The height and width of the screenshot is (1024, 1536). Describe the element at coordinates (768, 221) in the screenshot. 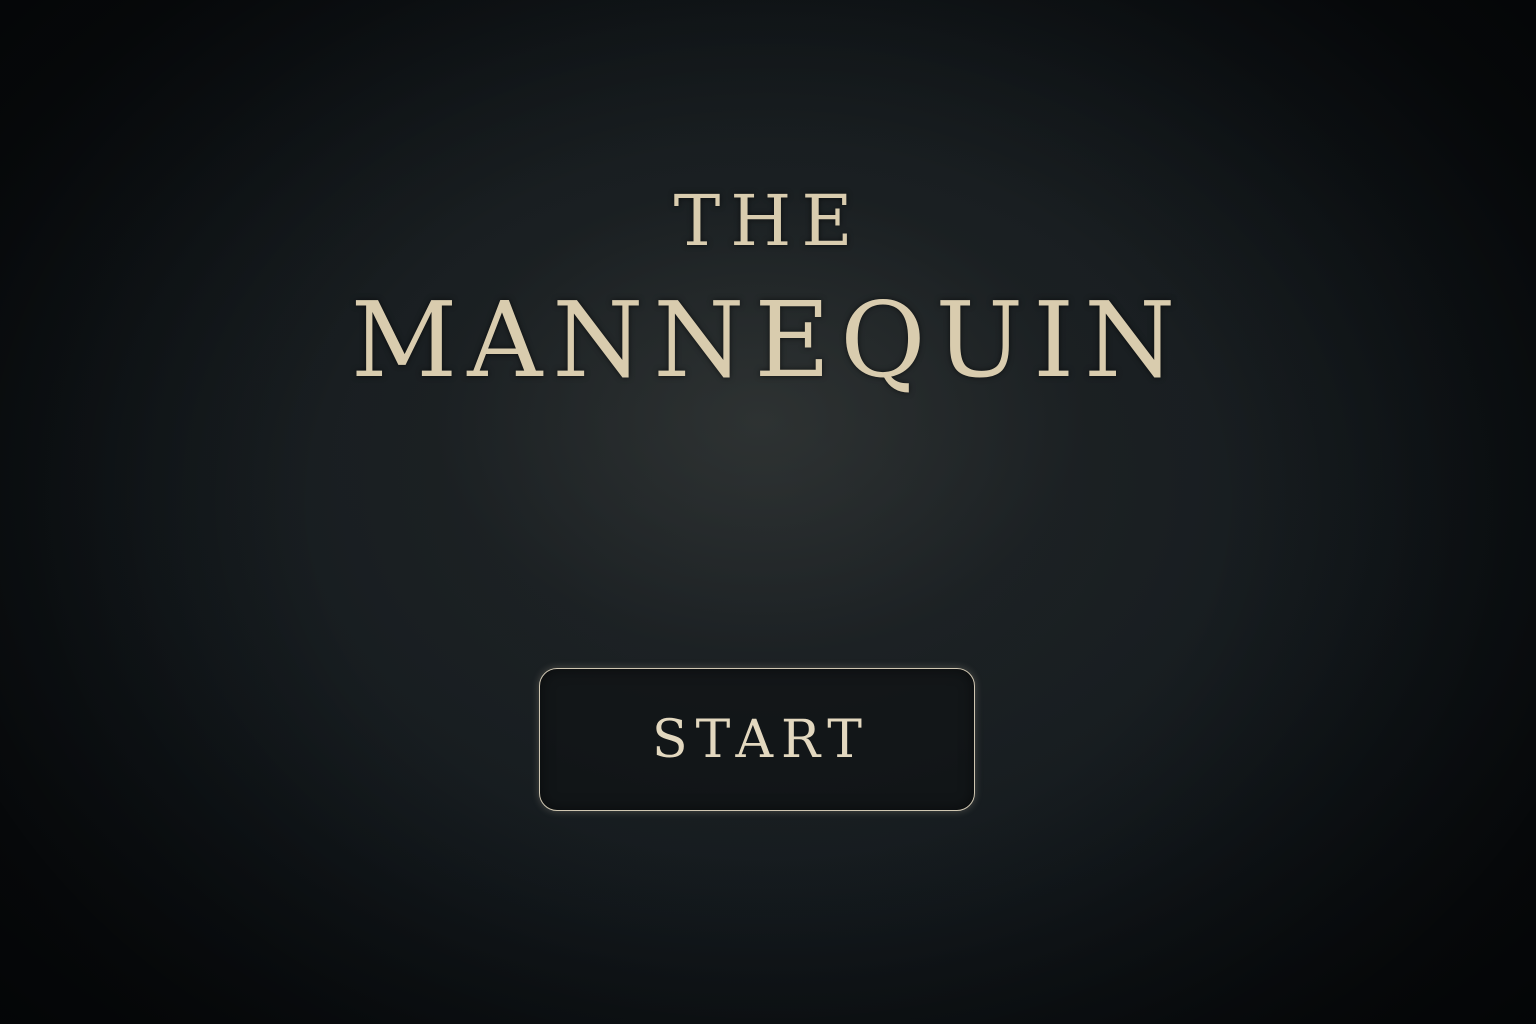

I see `game-title-prefix: THE` at that location.